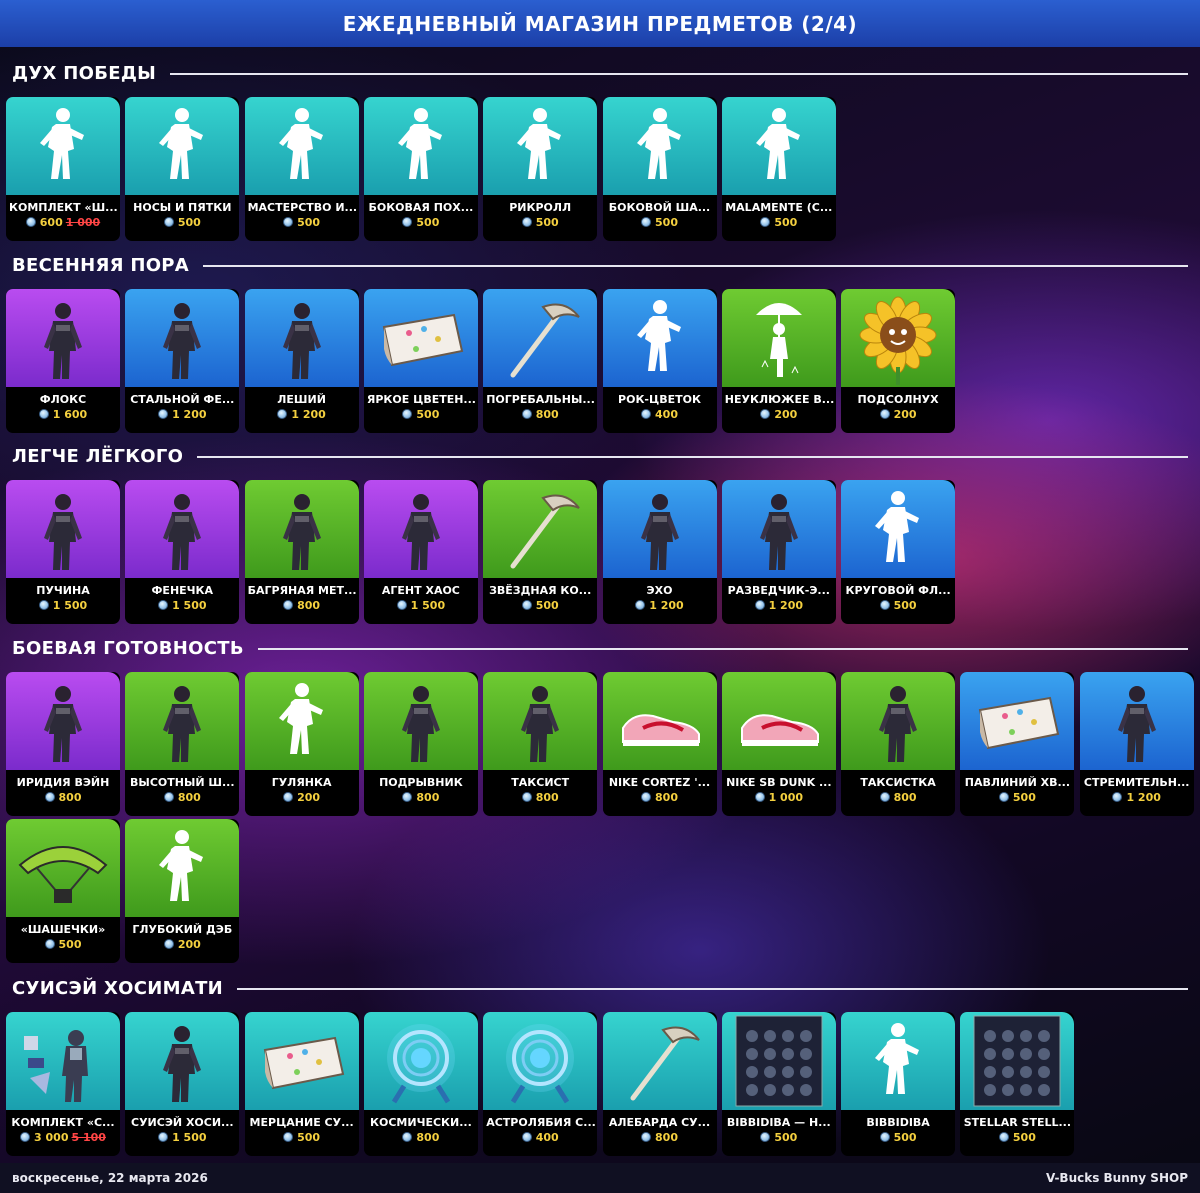 This screenshot has width=1200, height=1193. Describe the element at coordinates (63, 1084) in the screenshot. I see `shop-item-card: КОМПЛЕКТ «С... 3 000 5 100` at that location.